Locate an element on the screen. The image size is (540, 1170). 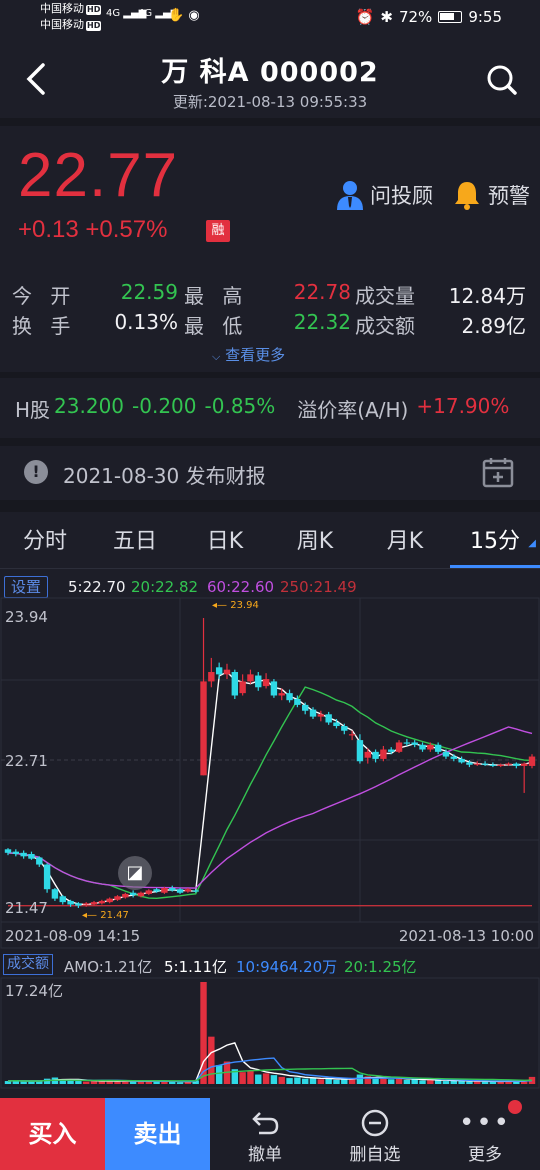
alert-button: 预警 is located at coordinates (491, 195).